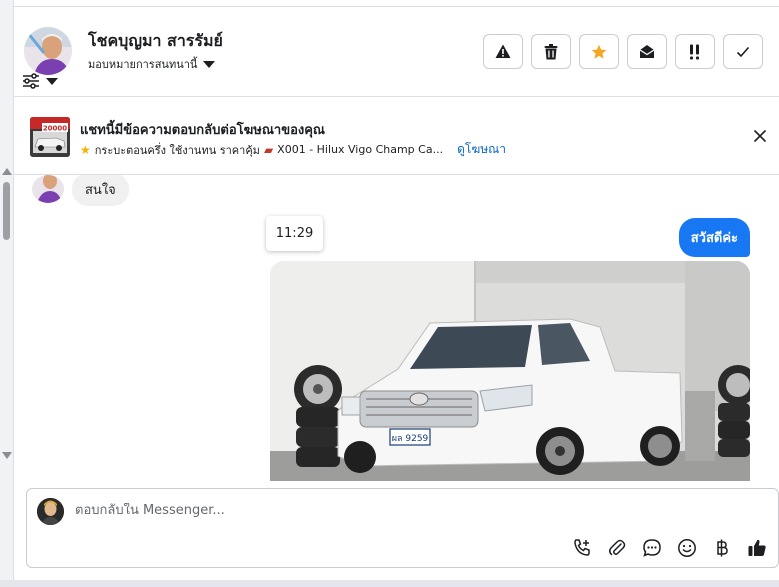 The height and width of the screenshot is (587, 779). Describe the element at coordinates (85, 149) in the screenshot. I see `star-icon: ★` at that location.